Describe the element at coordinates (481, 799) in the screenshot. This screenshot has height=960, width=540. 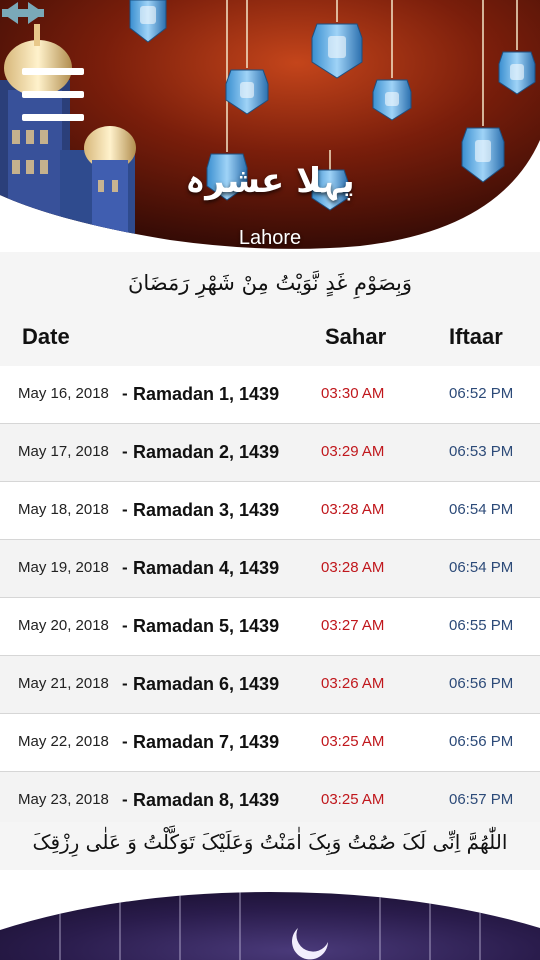
I see `row-iftaar-time: 06:57 PM` at that location.